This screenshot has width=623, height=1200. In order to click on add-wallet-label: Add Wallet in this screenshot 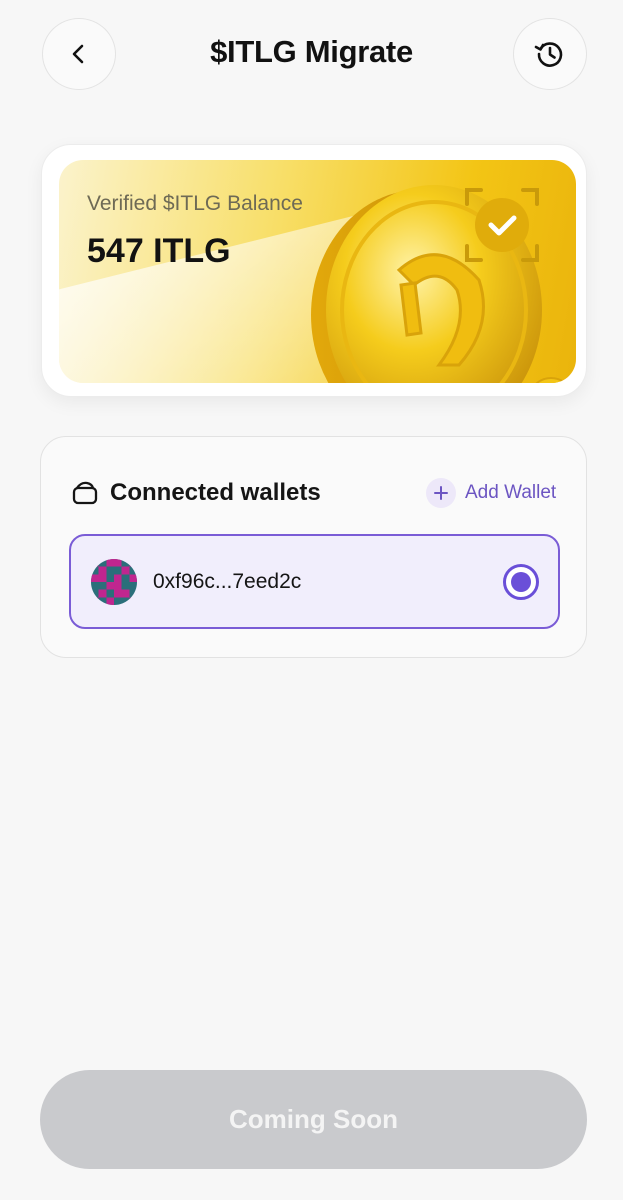, I will do `click(511, 492)`.